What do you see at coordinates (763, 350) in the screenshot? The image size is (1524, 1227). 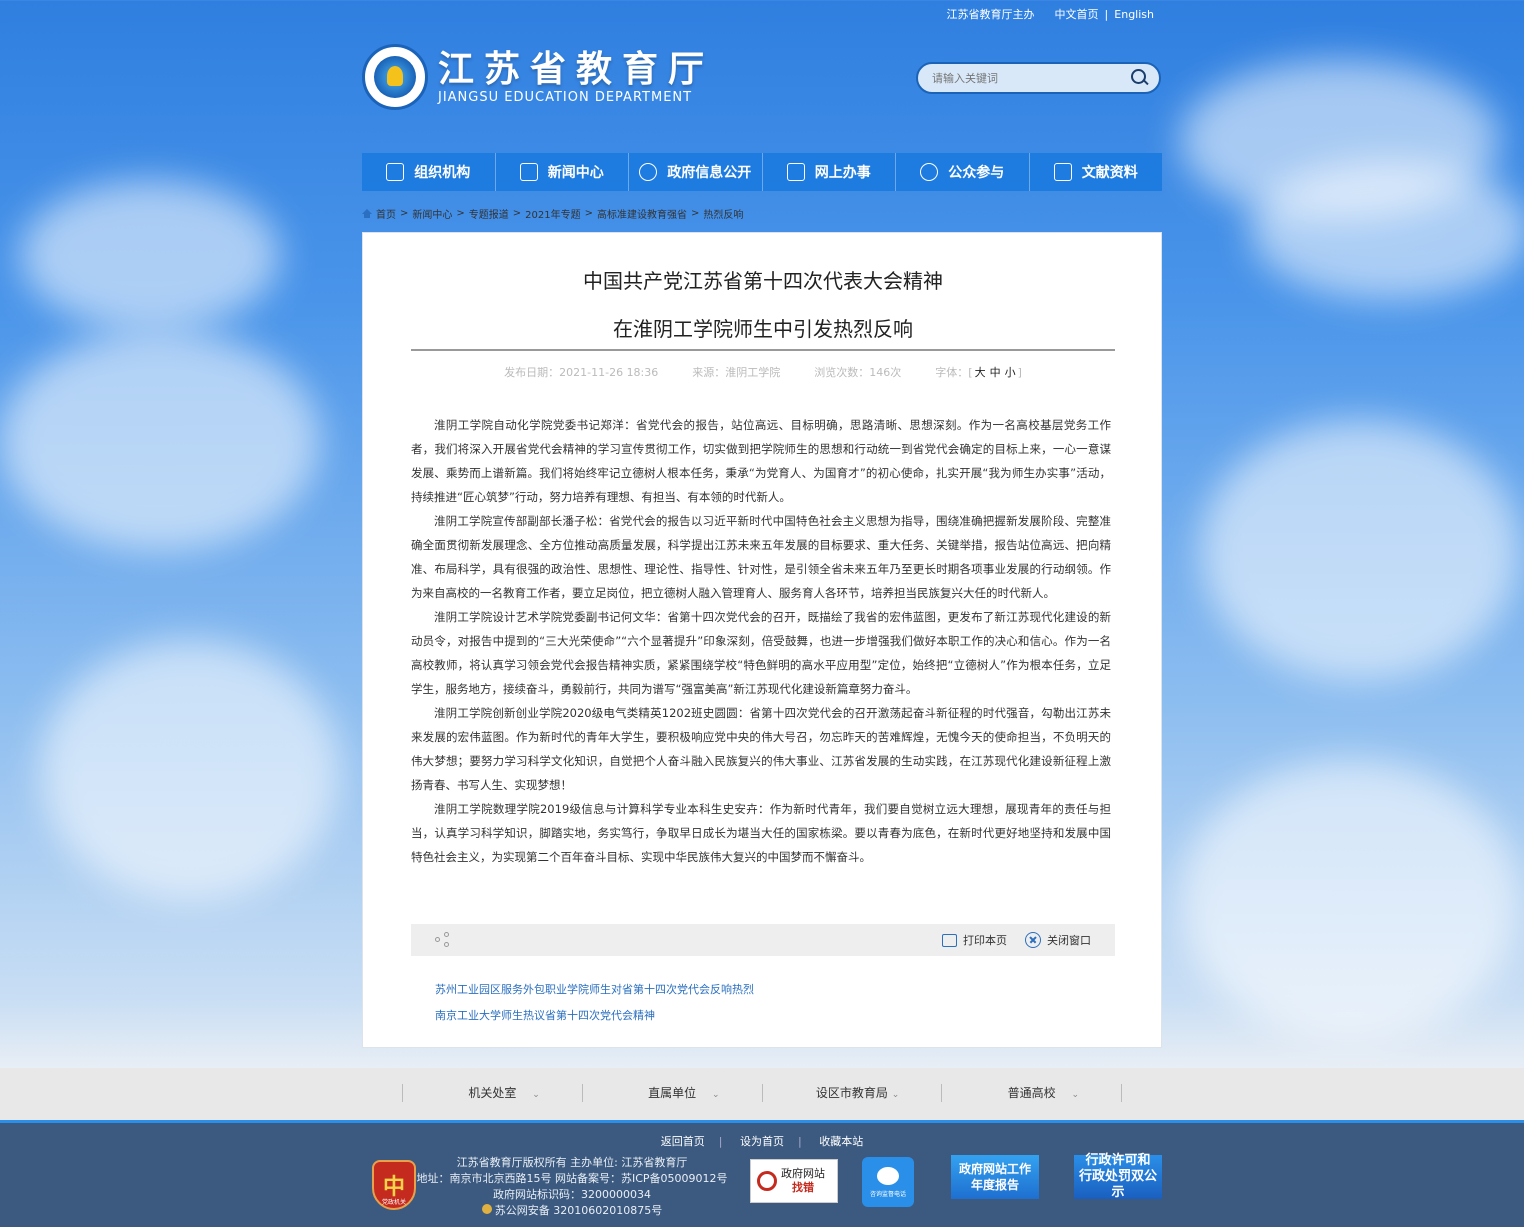 I see `title-divider` at bounding box center [763, 350].